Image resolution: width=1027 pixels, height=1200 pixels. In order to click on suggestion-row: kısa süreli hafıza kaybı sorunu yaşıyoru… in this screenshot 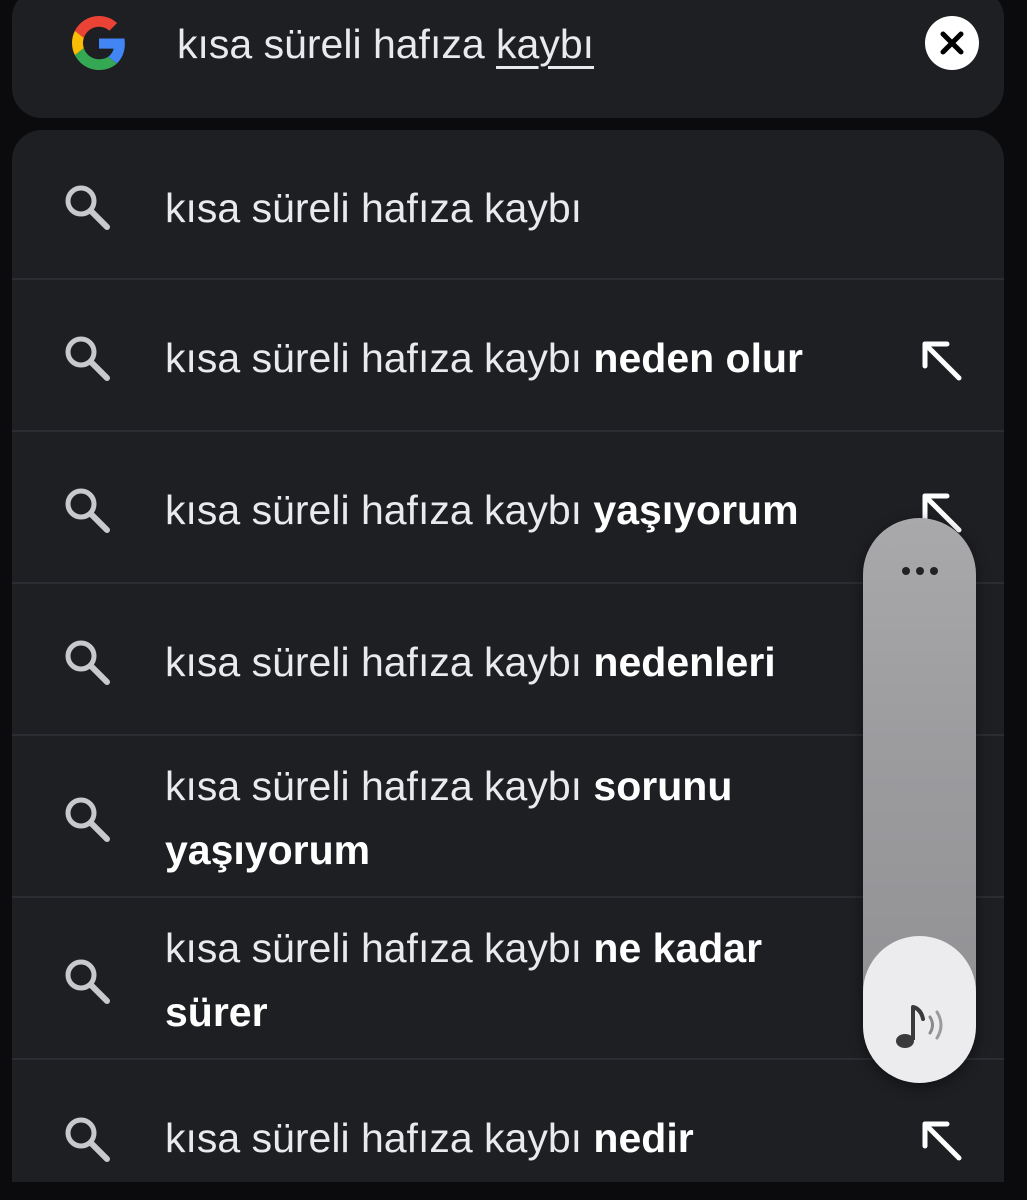, I will do `click(508, 817)`.